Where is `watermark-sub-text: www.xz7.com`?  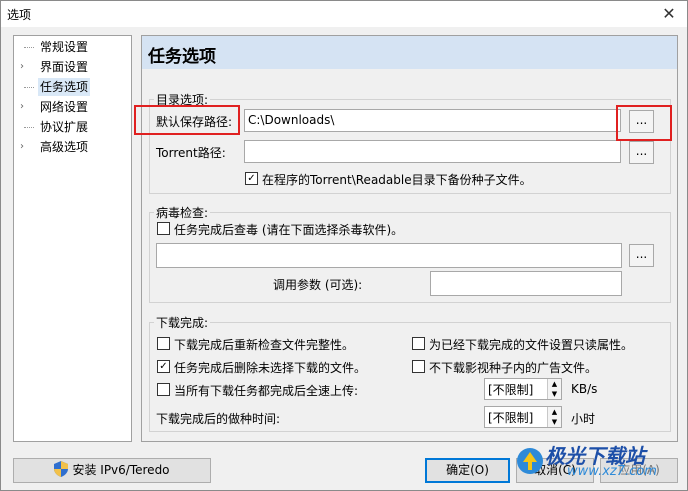 watermark-sub-text: www.xz7.com is located at coordinates (612, 471).